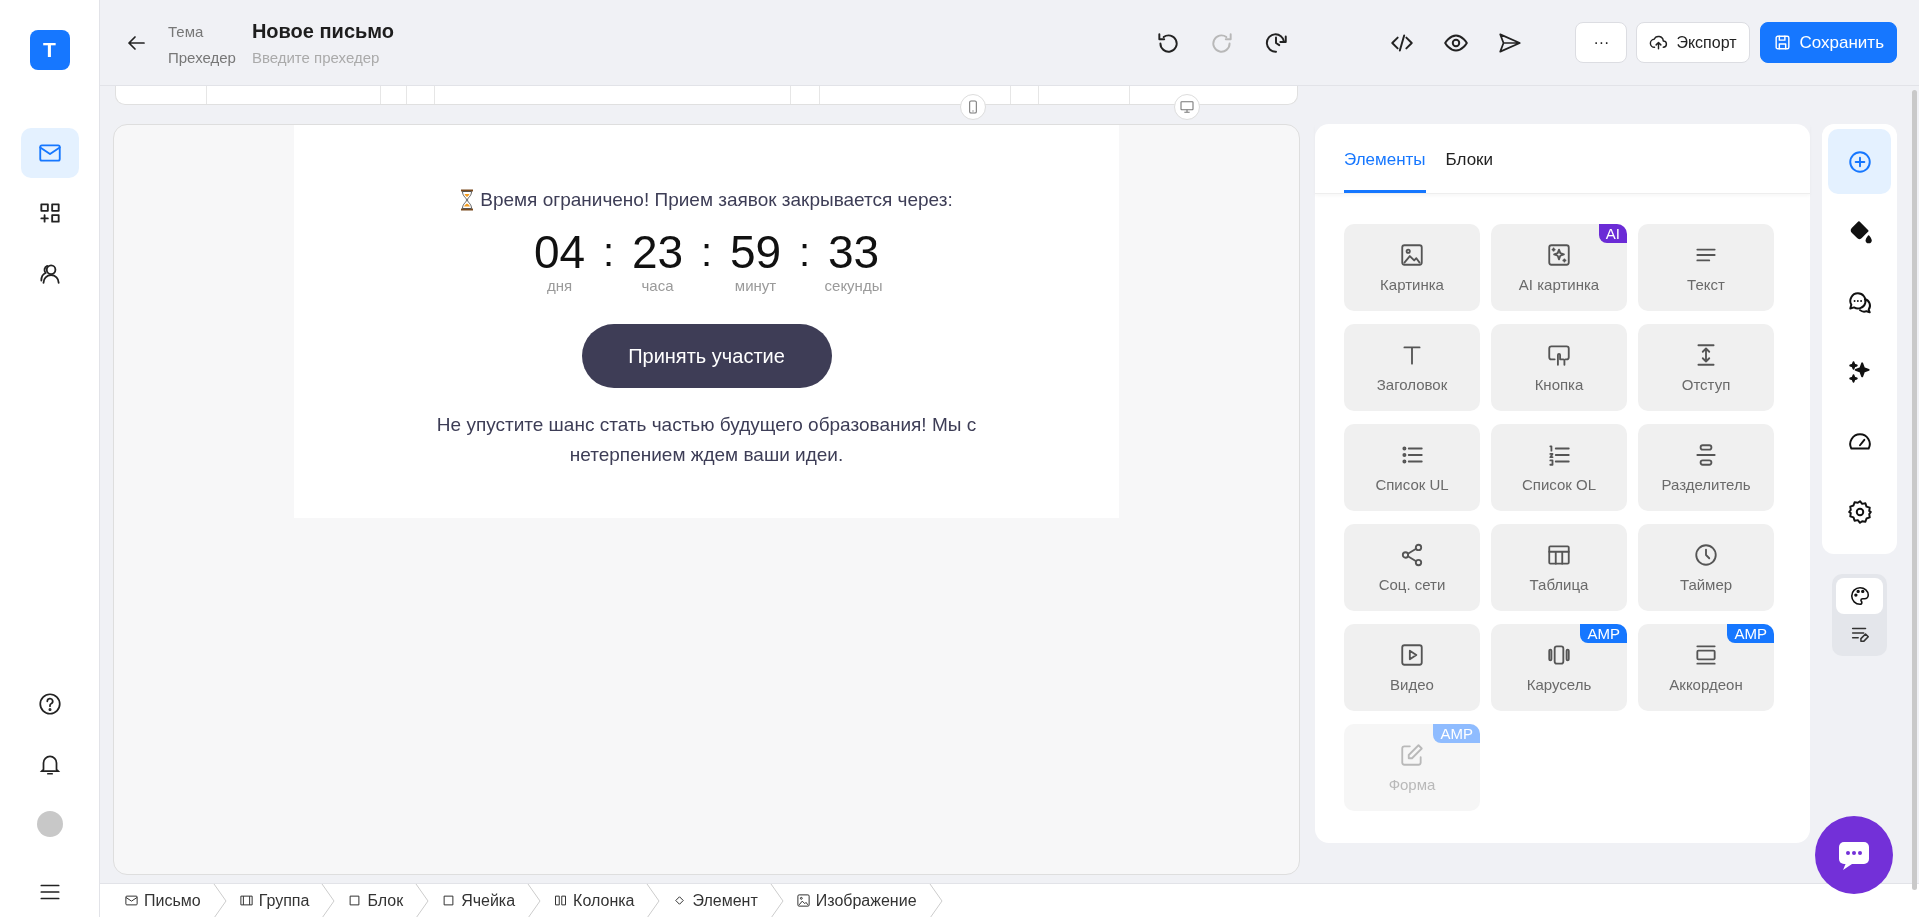  What do you see at coordinates (1412, 655) in the screenshot?
I see `play-icon` at bounding box center [1412, 655].